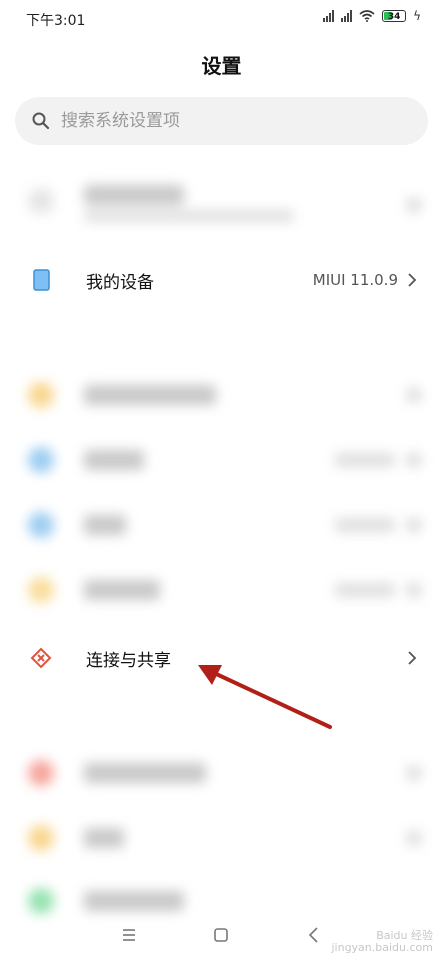 This screenshot has height=960, width=443. Describe the element at coordinates (314, 935) in the screenshot. I see `back-icon` at that location.